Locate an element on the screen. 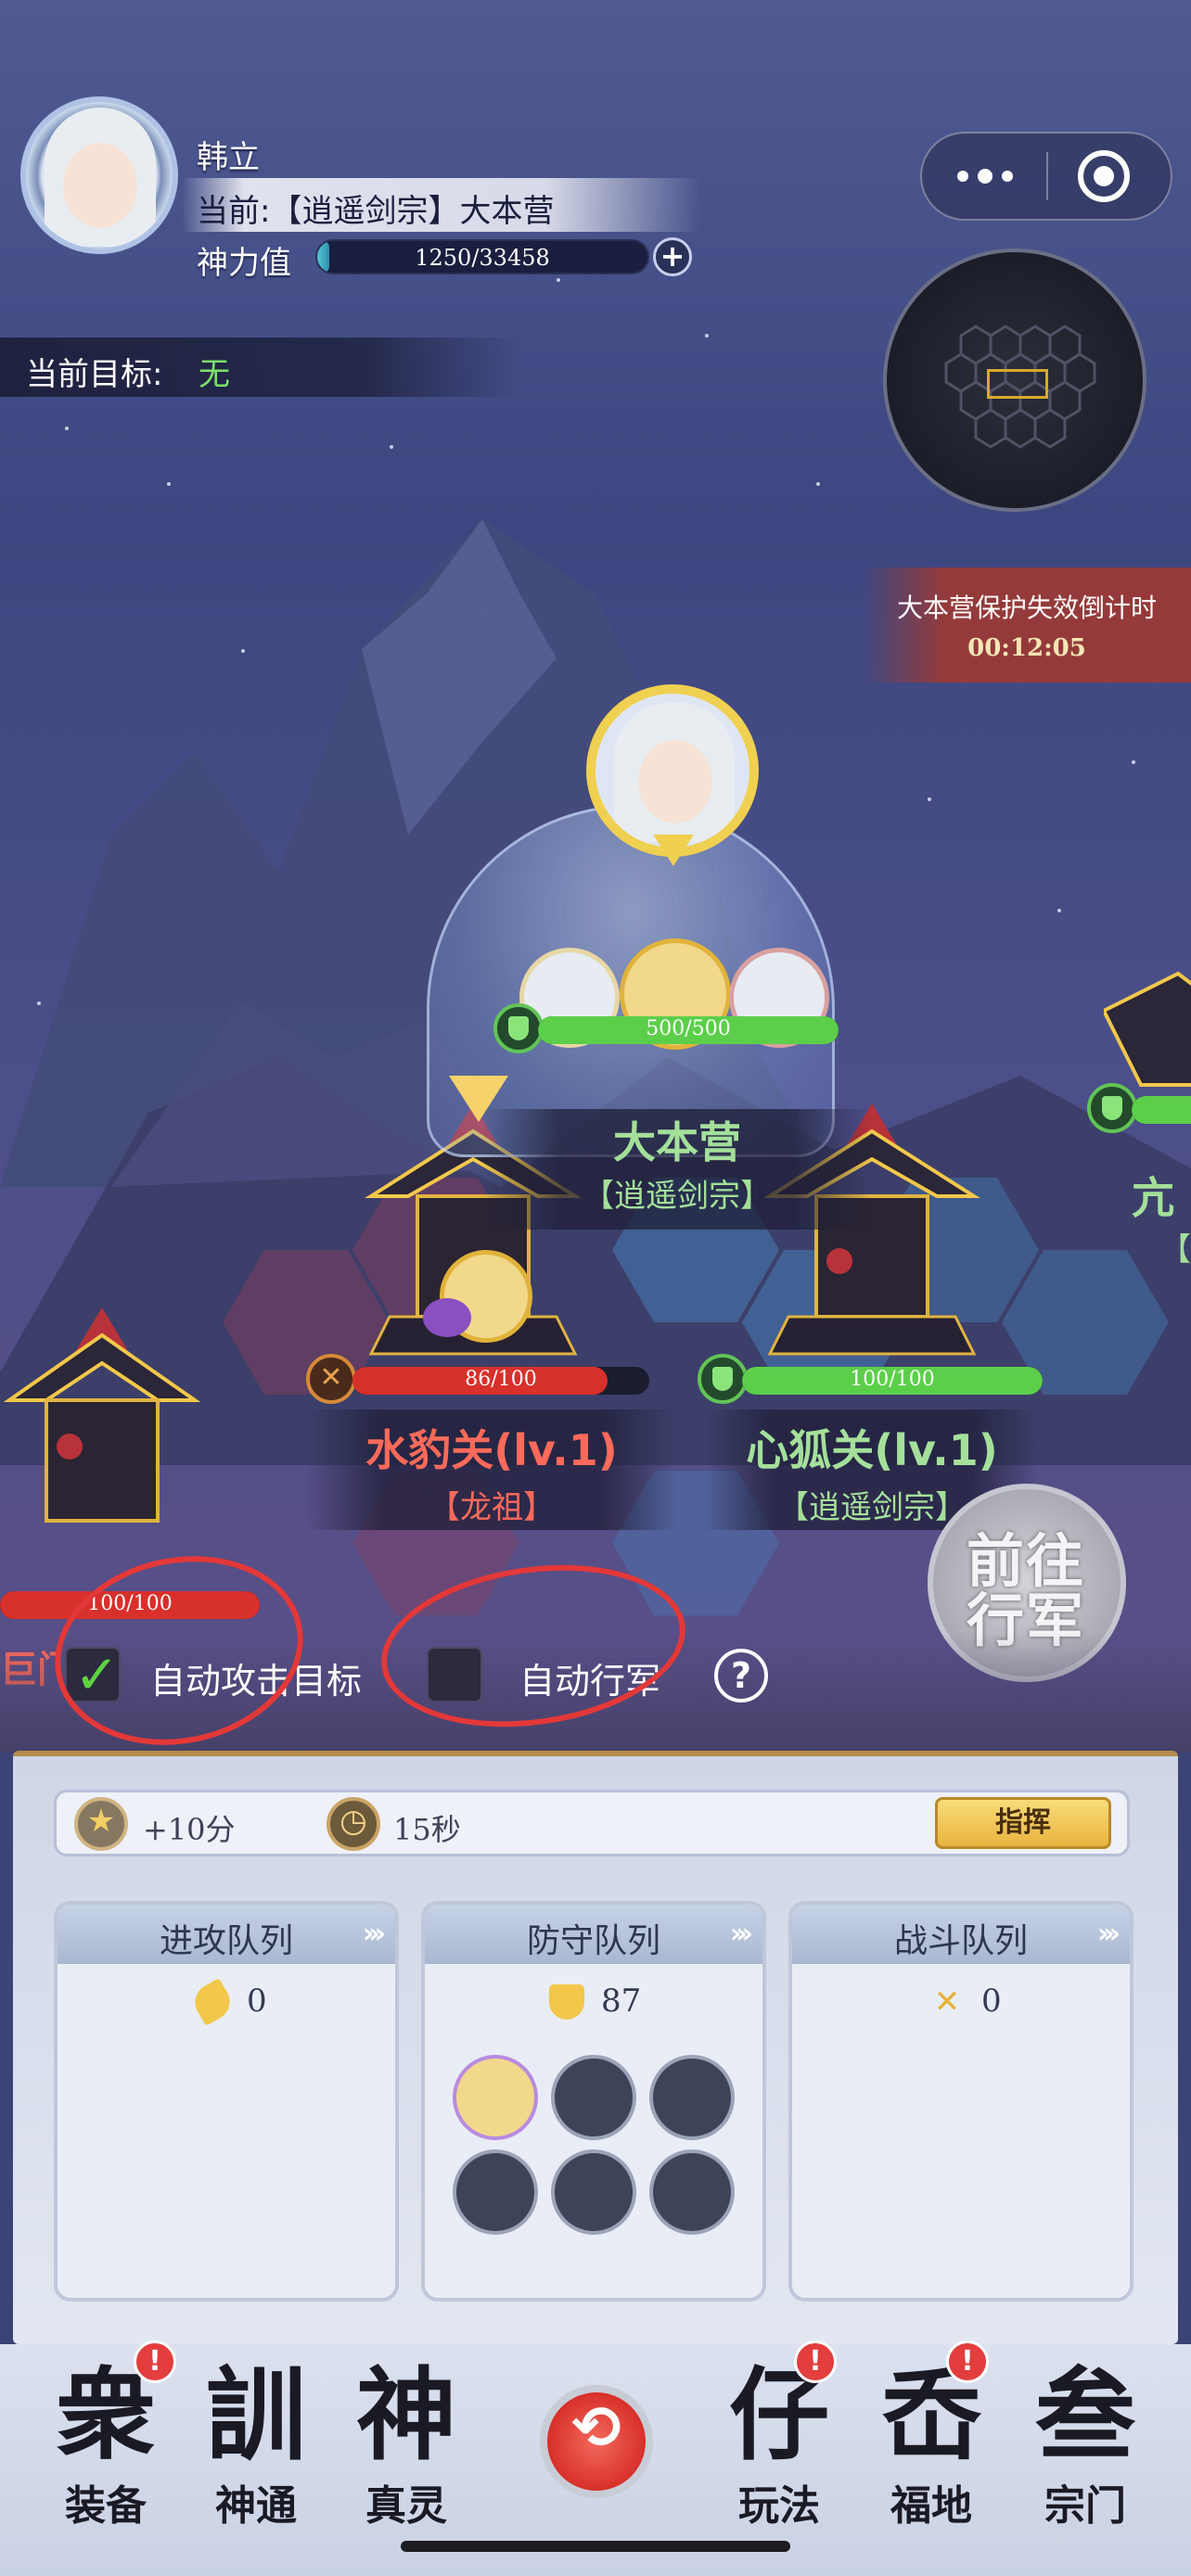  nav-label: 宗门 is located at coordinates (1085, 2506).